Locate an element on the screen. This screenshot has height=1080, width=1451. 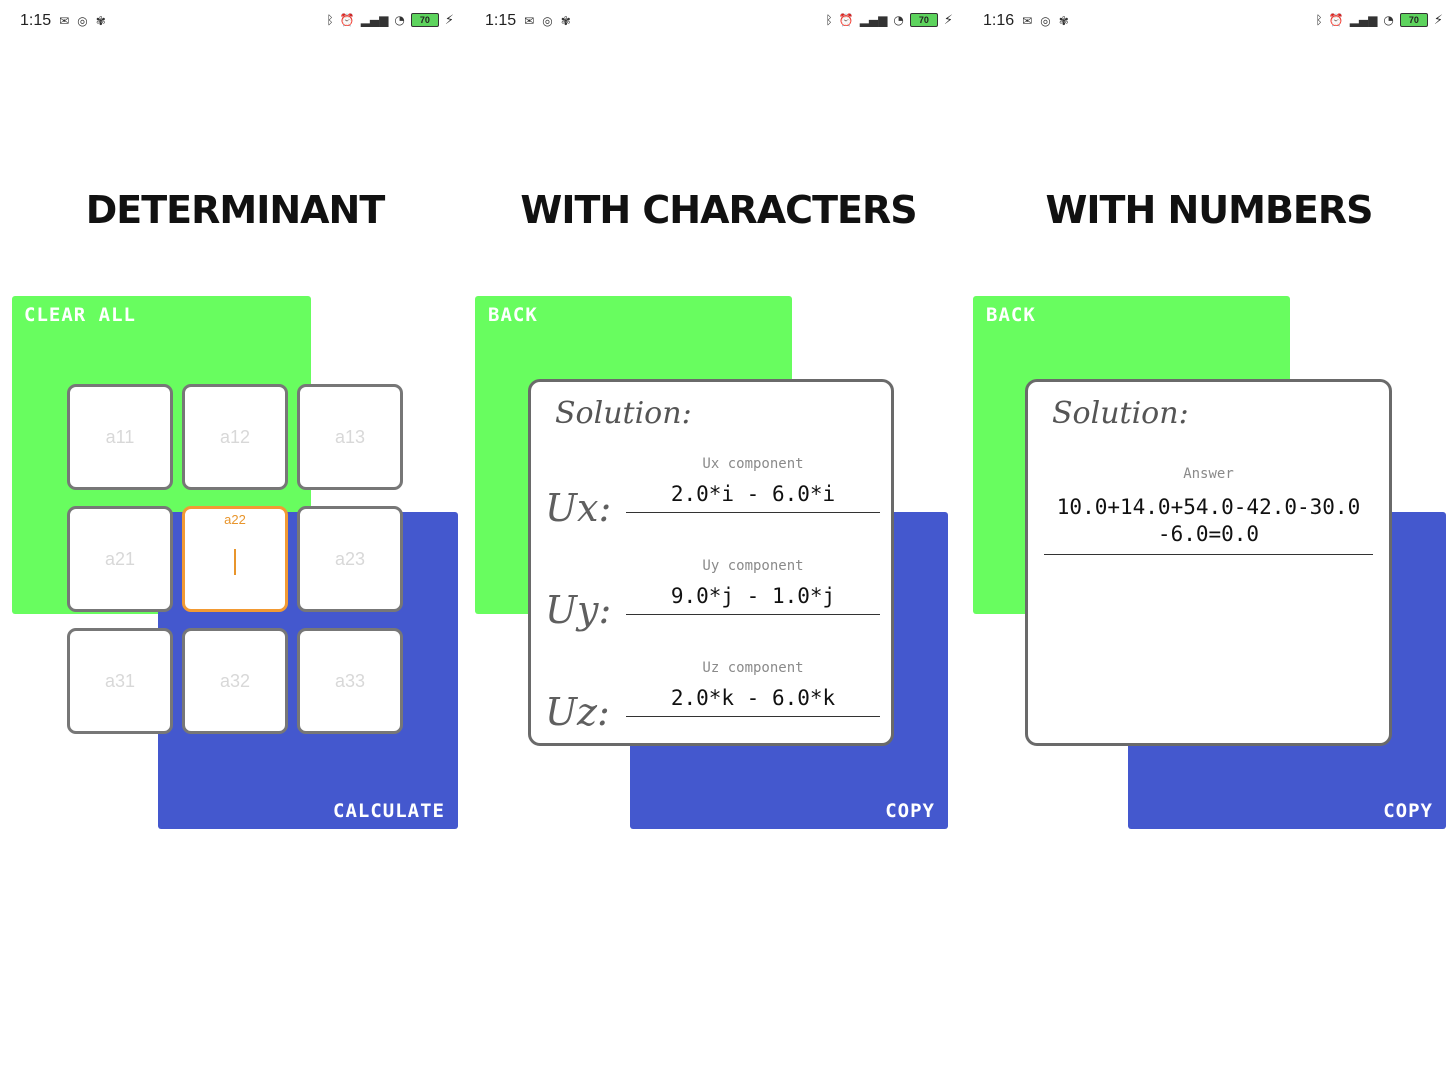
cell-placeholder: a33 is located at coordinates (350, 680).